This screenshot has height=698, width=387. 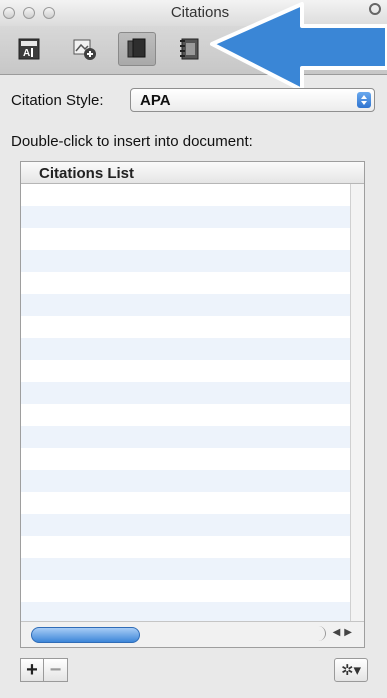 What do you see at coordinates (132, 141) in the screenshot?
I see `insert-hint-text: Double-click to insert into document:` at bounding box center [132, 141].